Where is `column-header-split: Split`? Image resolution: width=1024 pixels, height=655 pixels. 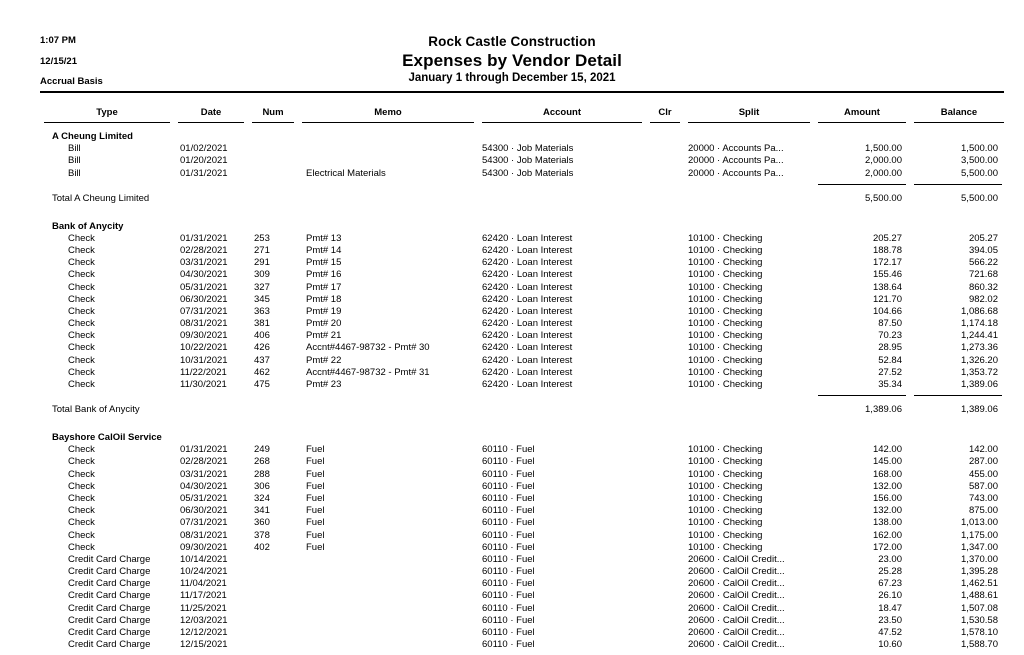
column-header-split: Split is located at coordinates (749, 110).